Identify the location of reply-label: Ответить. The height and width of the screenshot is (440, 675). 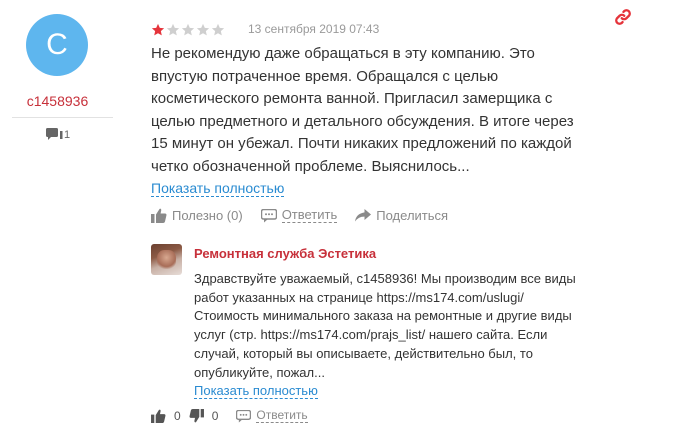
(309, 215).